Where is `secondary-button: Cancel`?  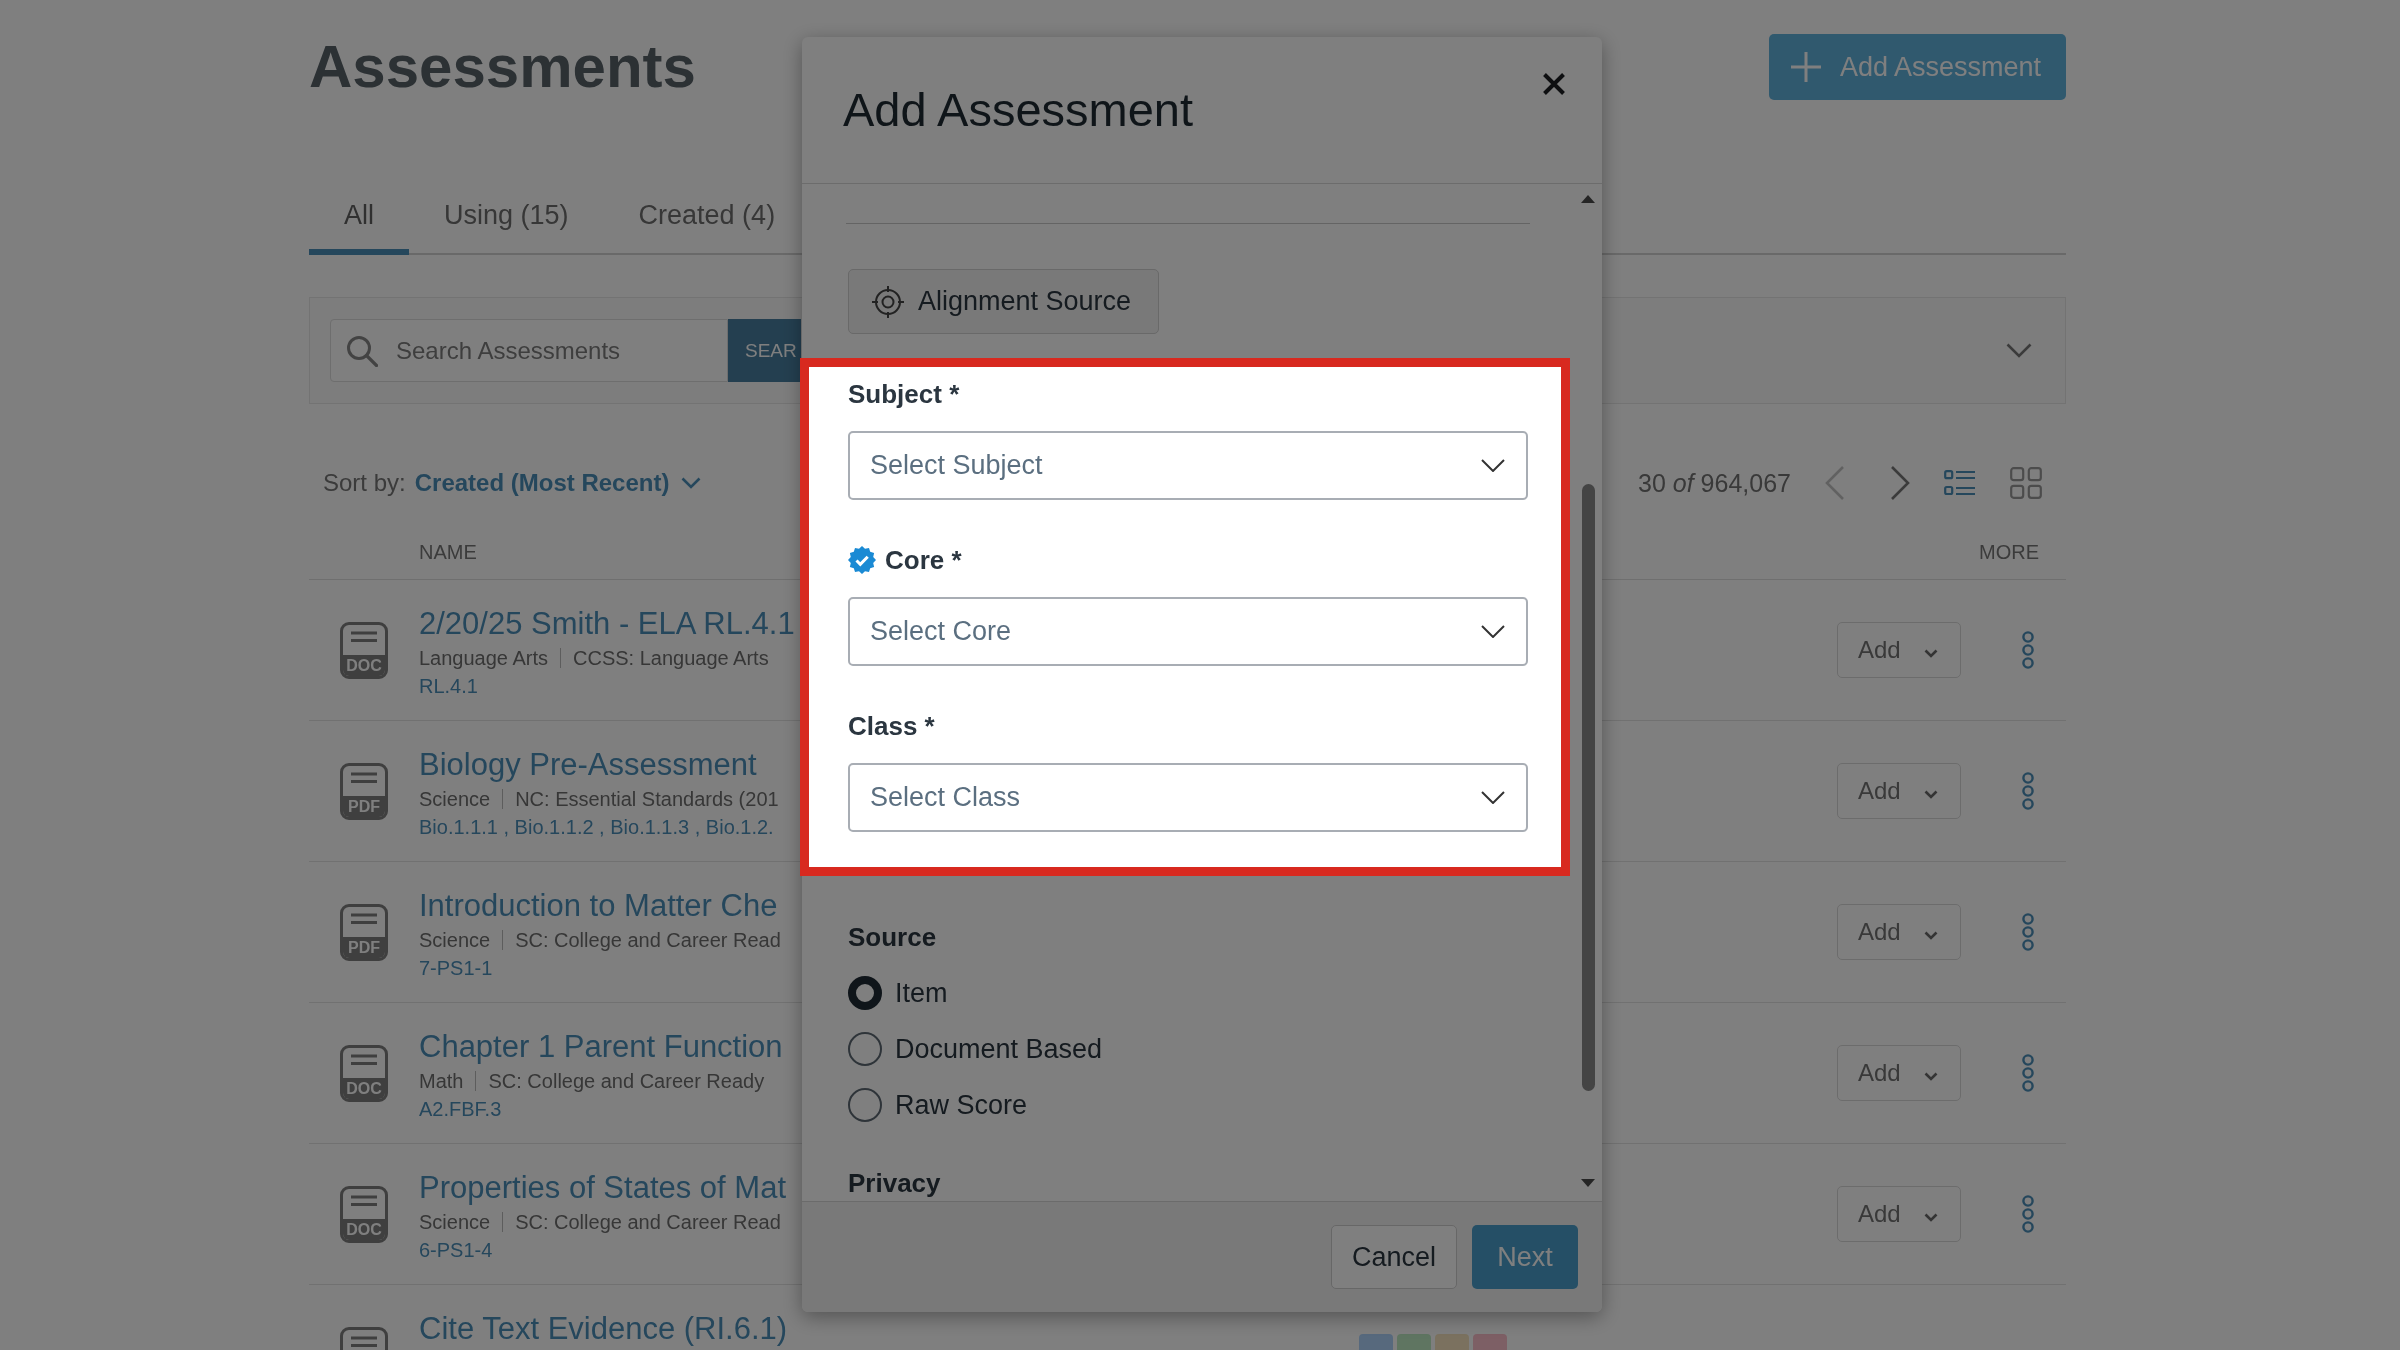 secondary-button: Cancel is located at coordinates (1394, 1257).